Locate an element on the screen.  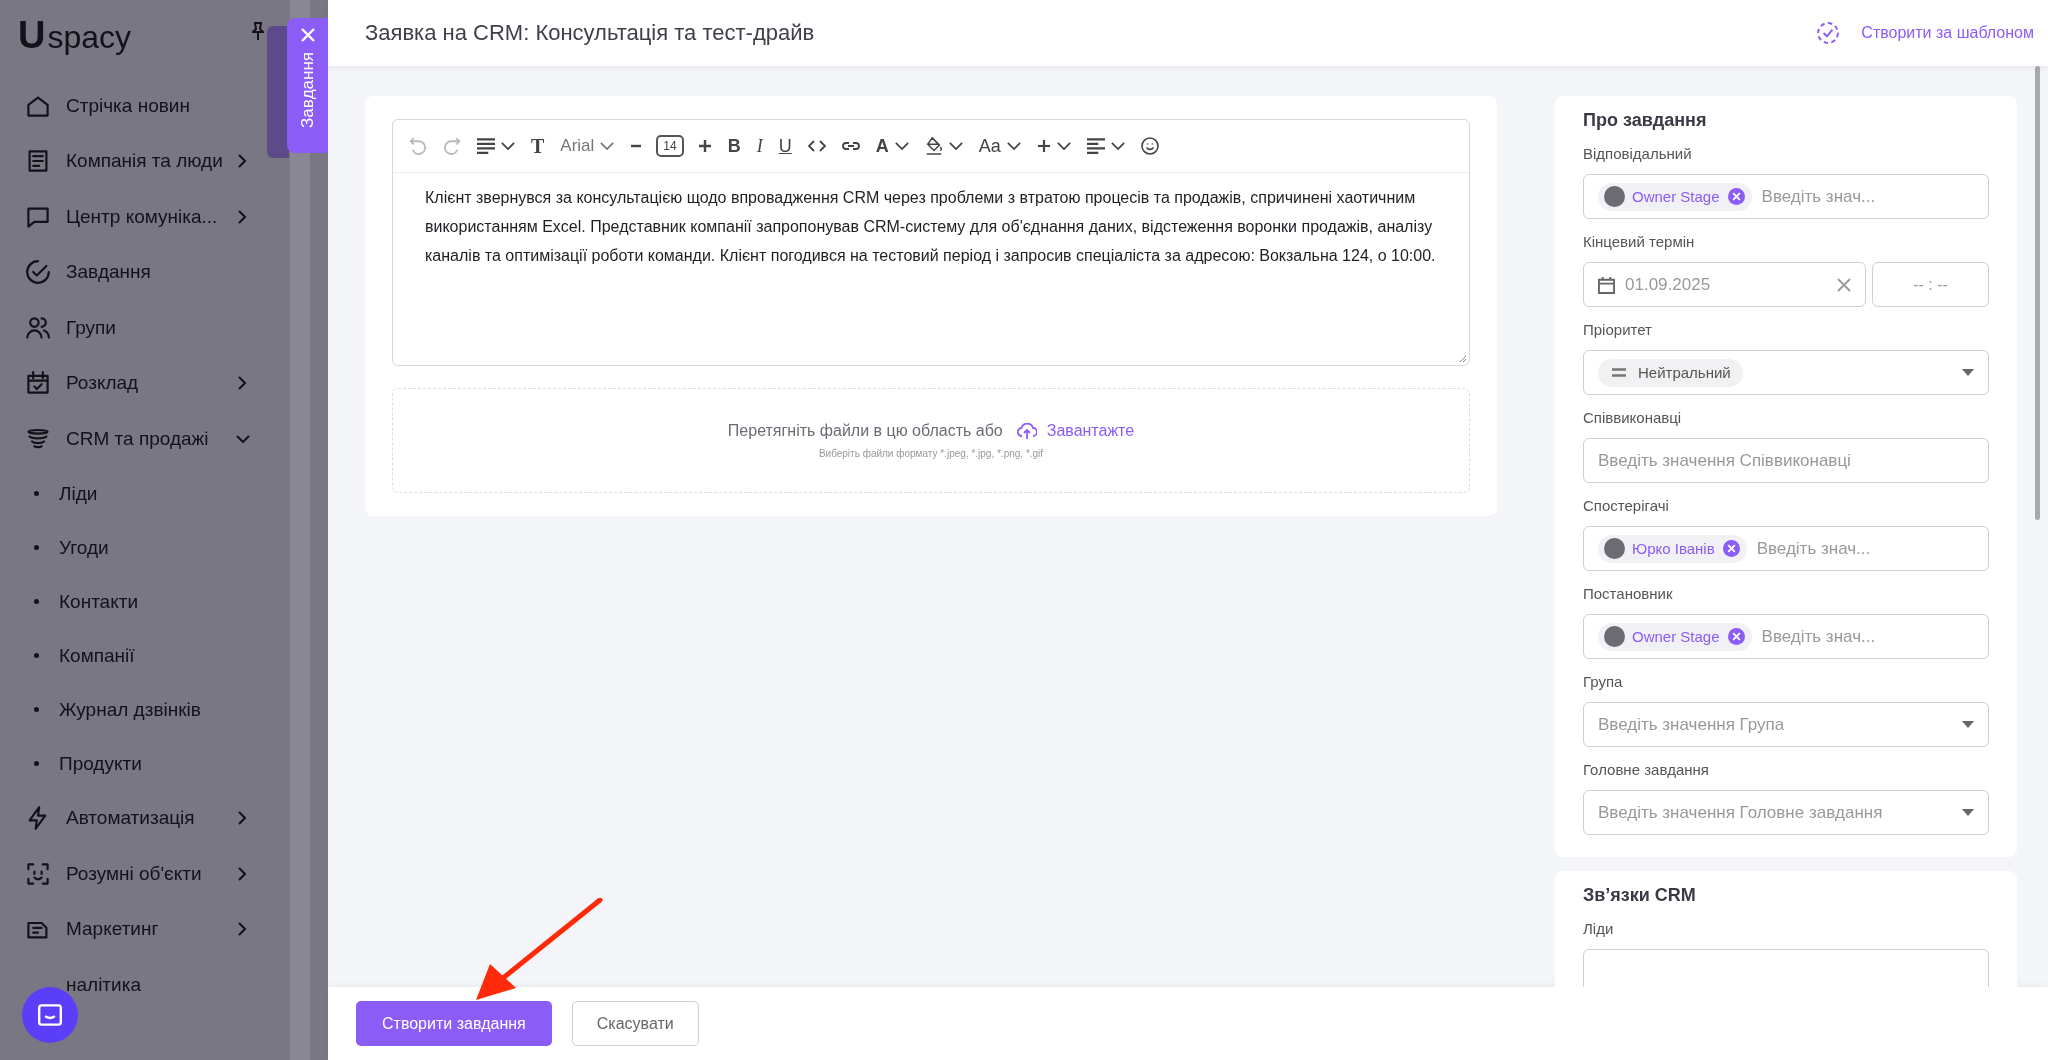
dropzone-text: Перетягніть файли в цю область або is located at coordinates (865, 431).